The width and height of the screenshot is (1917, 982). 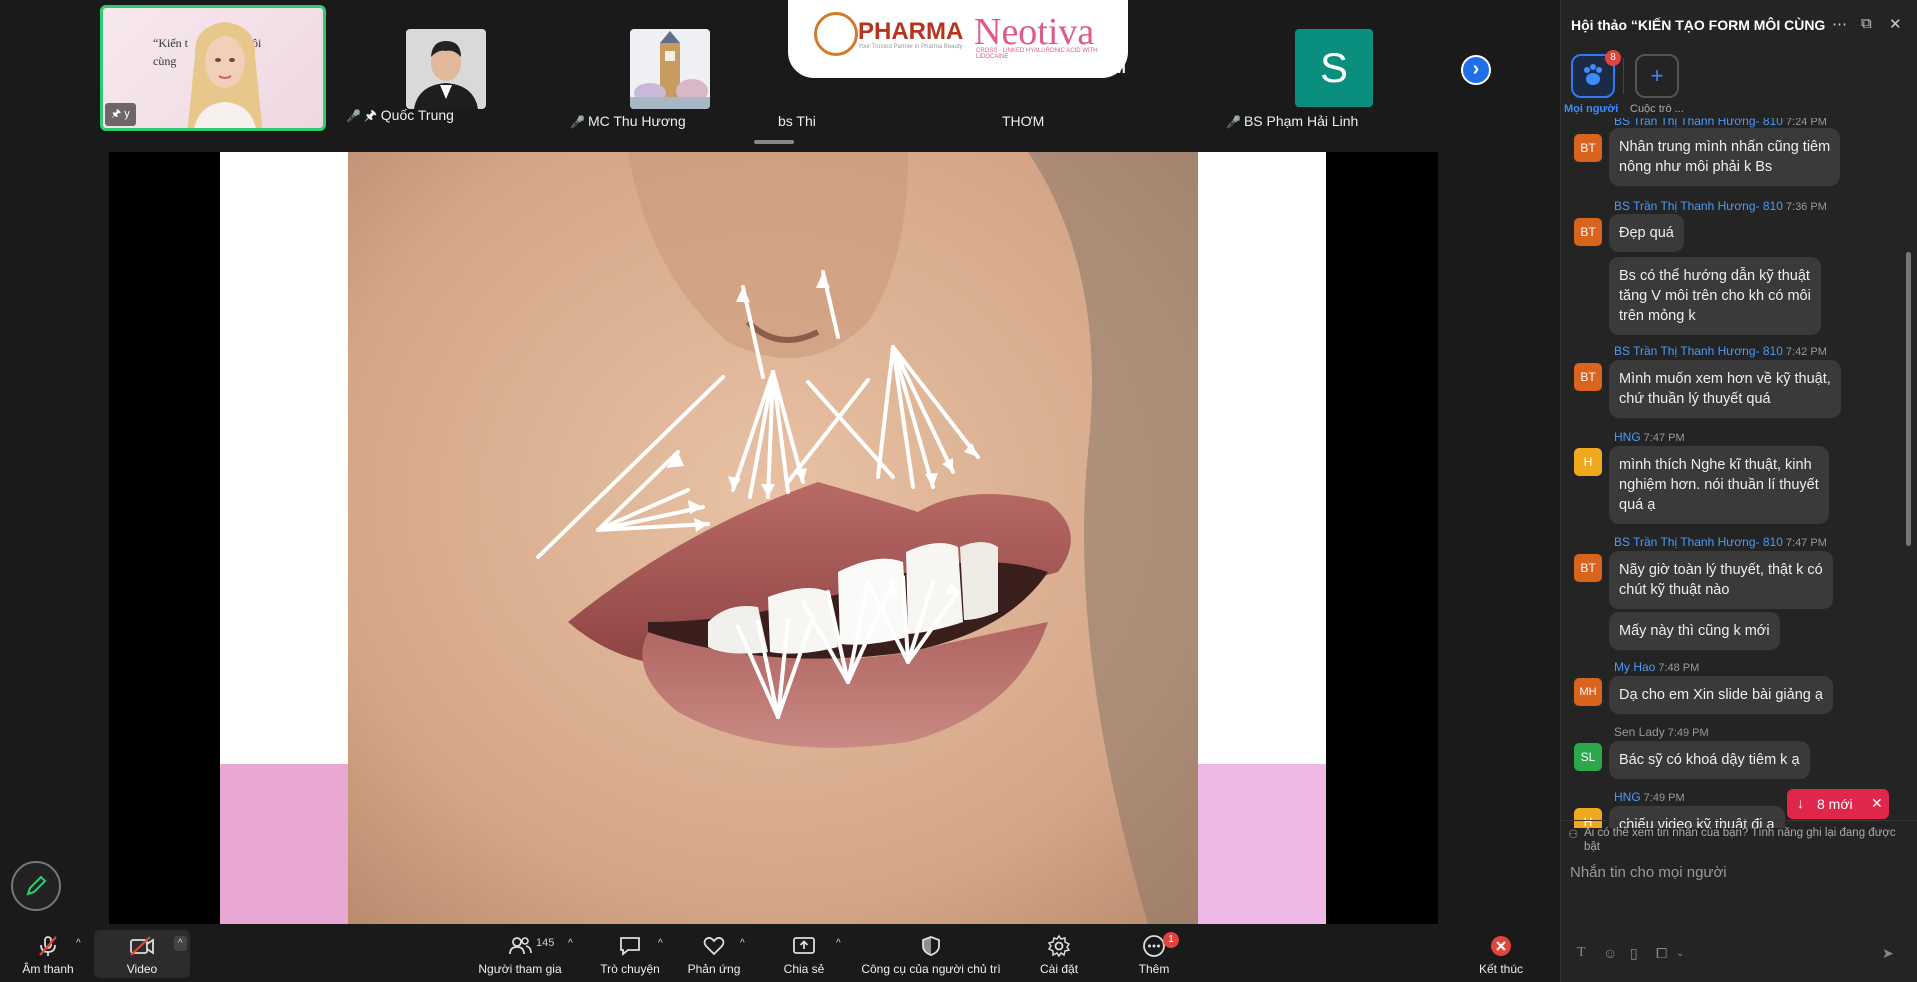 What do you see at coordinates (1292, 121) in the screenshot?
I see `participant-name: 🎤 BS Phạm Hải Linh` at bounding box center [1292, 121].